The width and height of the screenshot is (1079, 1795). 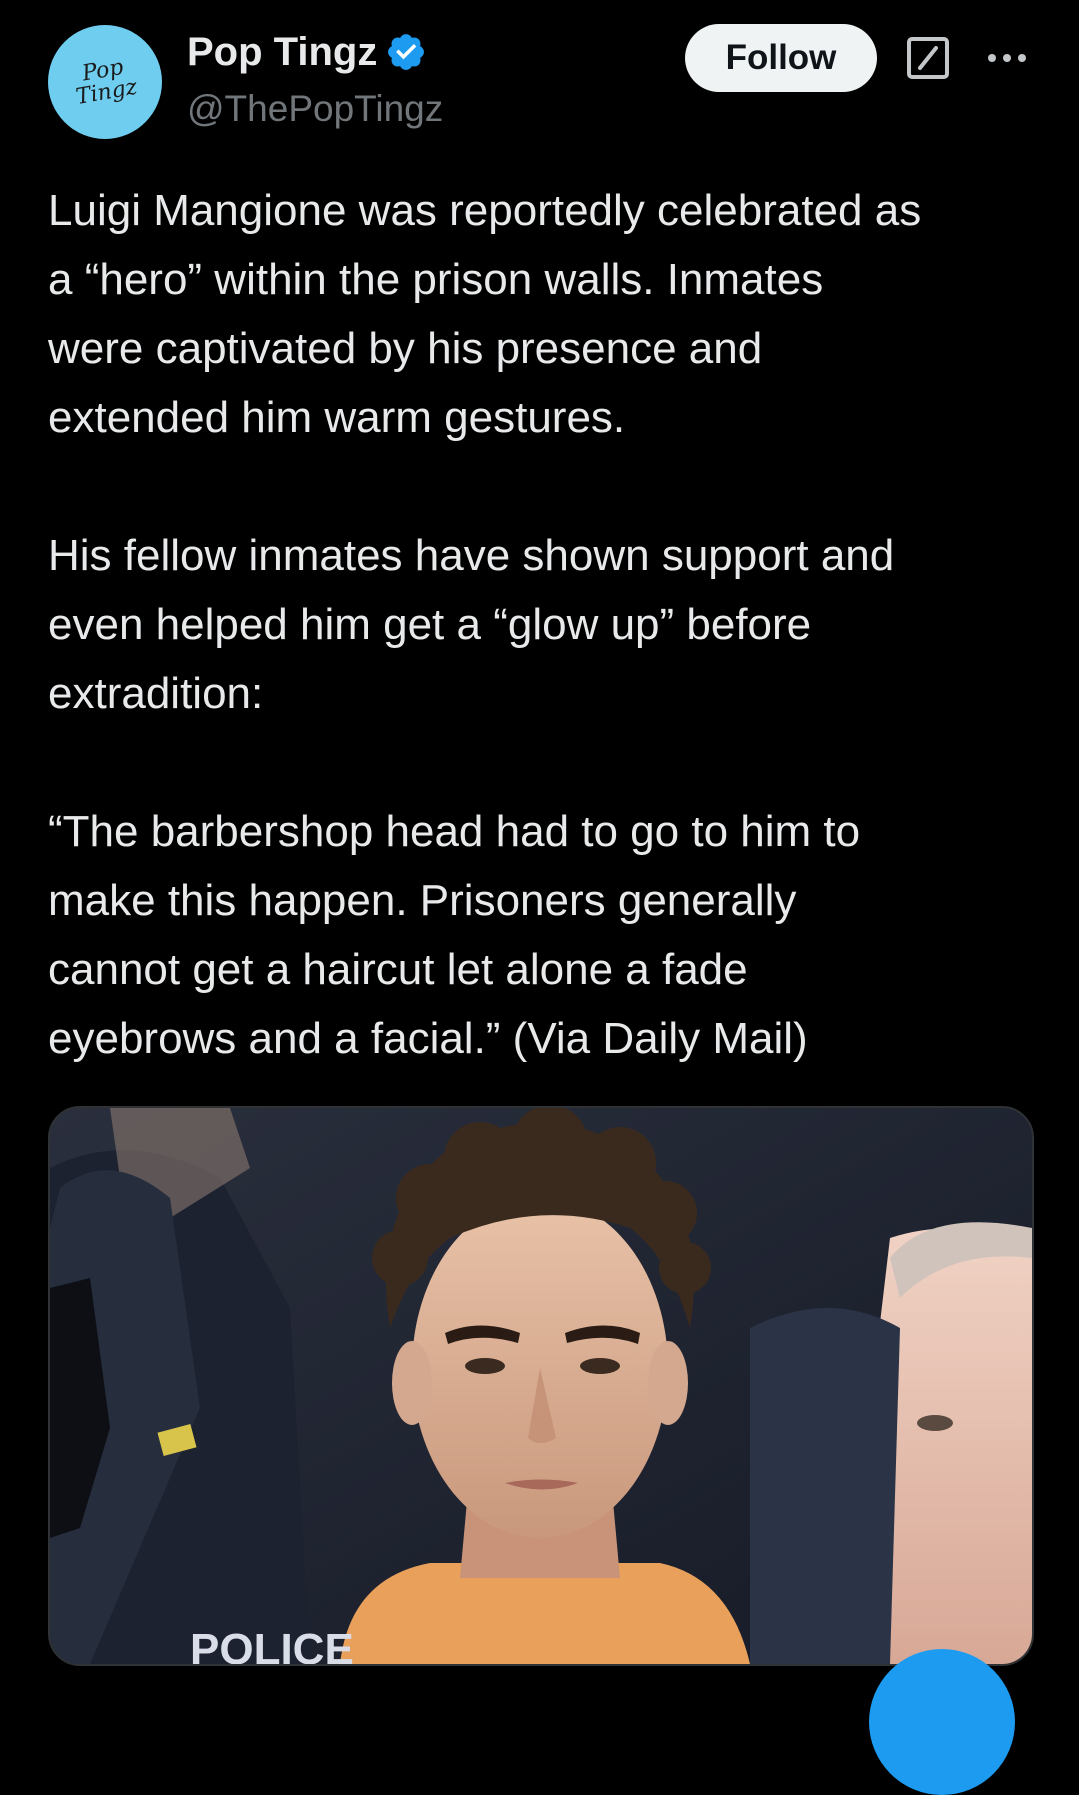 I want to click on grok-slash-icon, so click(x=928, y=58).